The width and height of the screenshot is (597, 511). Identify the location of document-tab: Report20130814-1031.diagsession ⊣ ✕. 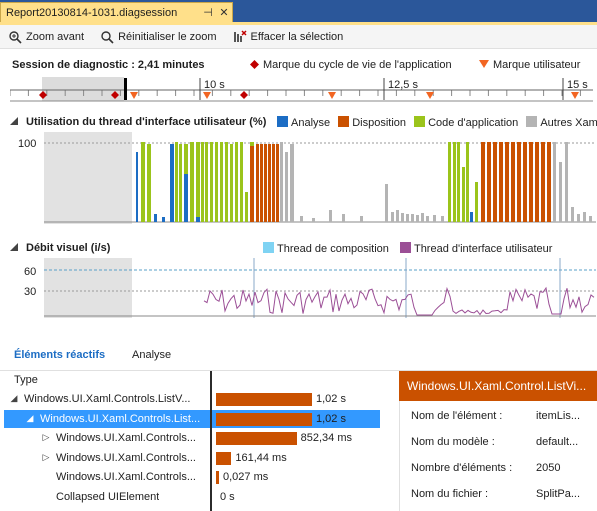
(116, 12).